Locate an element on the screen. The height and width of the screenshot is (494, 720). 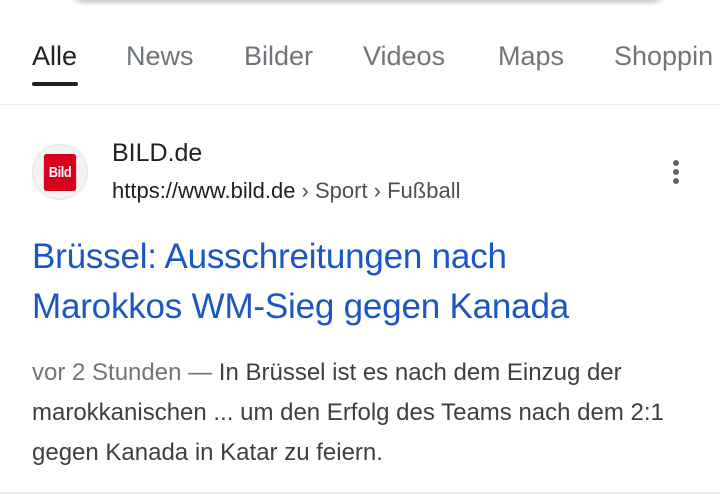
site-name: BILD.de is located at coordinates (157, 153).